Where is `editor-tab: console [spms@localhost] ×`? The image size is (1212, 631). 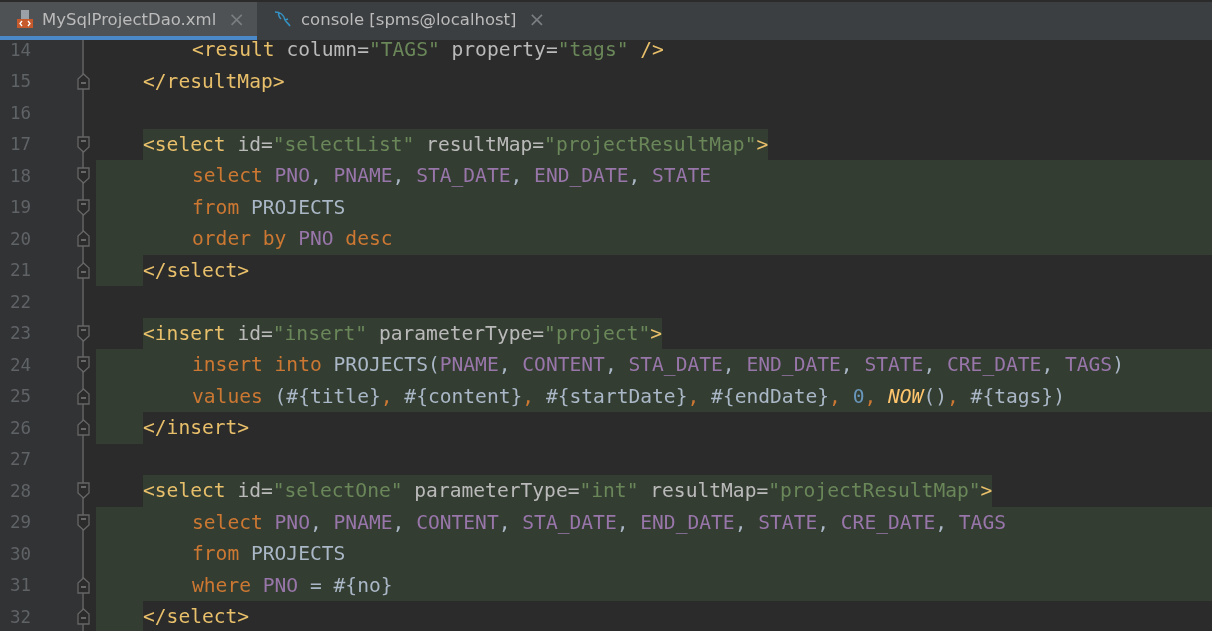
editor-tab: console [spms@localhost] × is located at coordinates (407, 21).